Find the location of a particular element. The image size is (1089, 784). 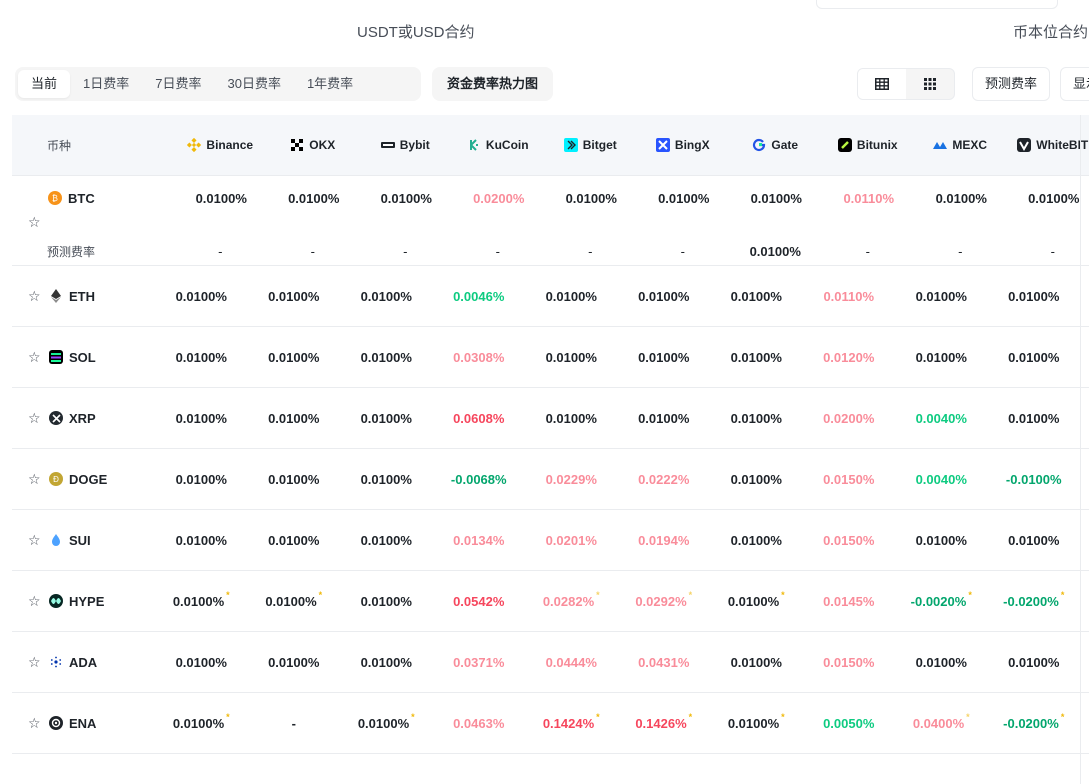

search-box is located at coordinates (937, 4).